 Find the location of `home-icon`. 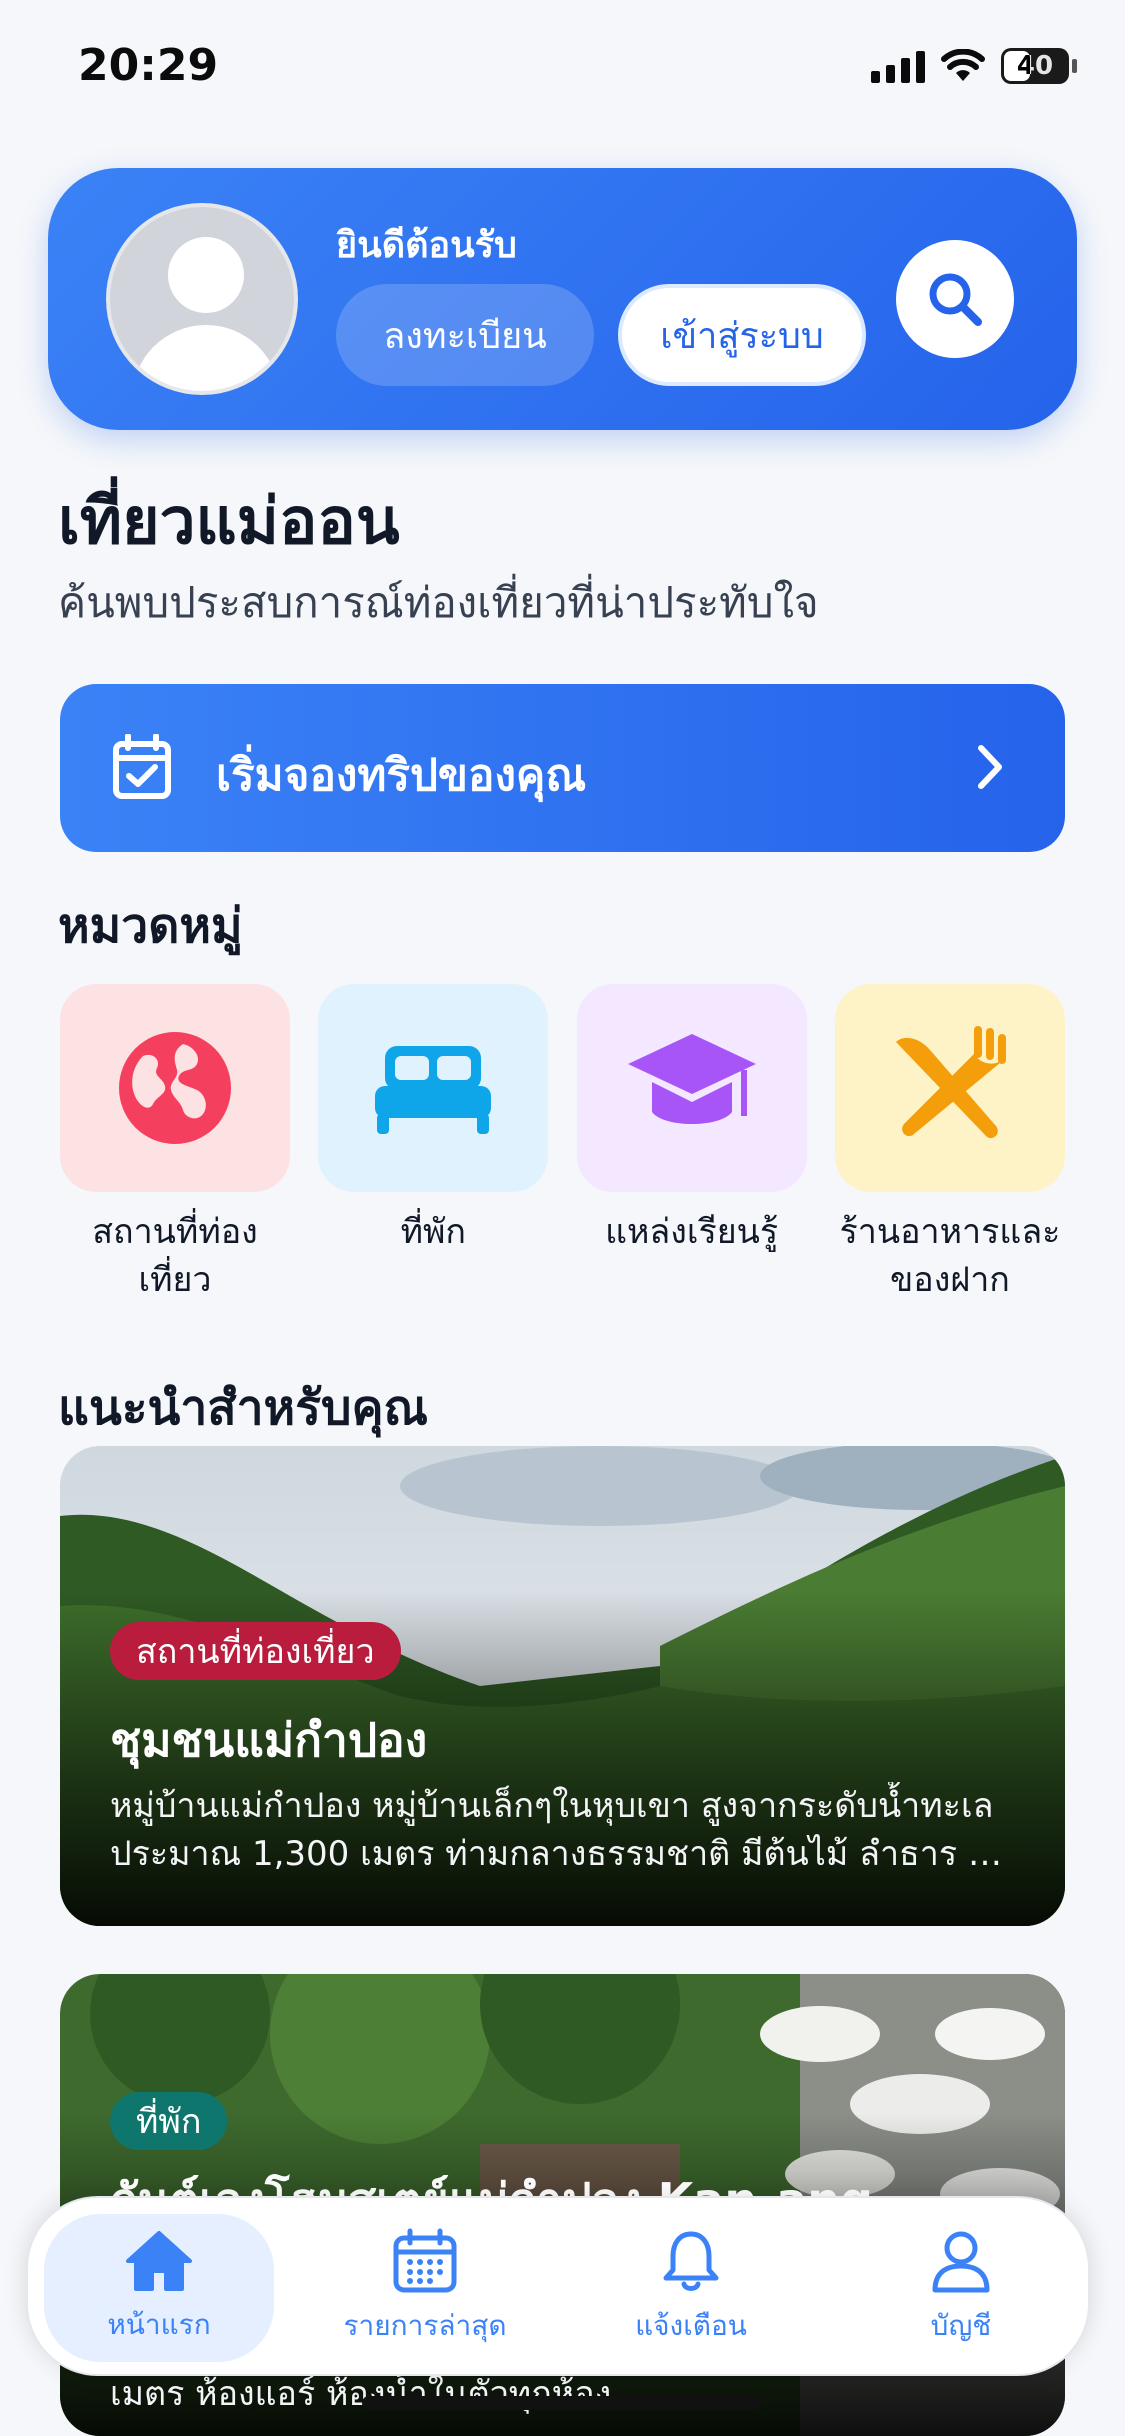

home-icon is located at coordinates (159, 2261).